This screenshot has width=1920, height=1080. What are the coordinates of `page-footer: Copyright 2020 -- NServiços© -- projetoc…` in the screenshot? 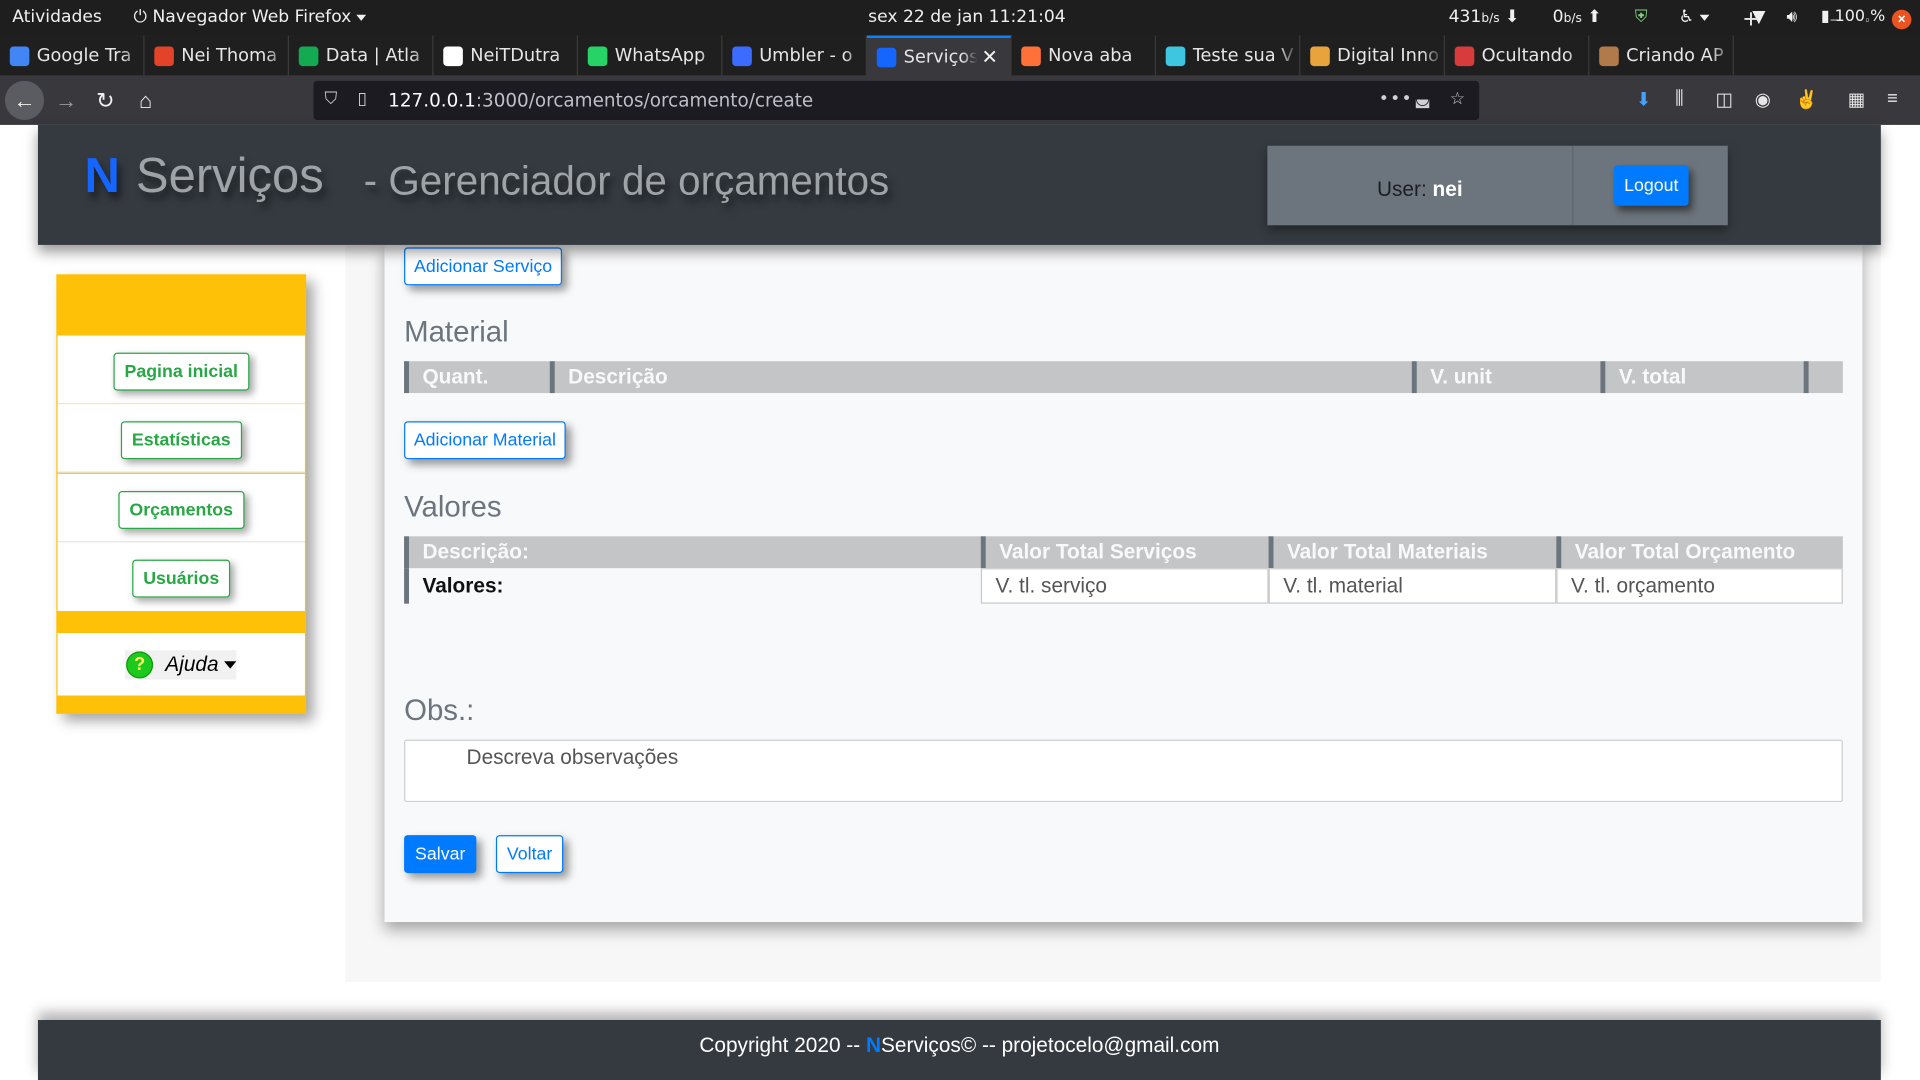 It's located at (959, 1050).